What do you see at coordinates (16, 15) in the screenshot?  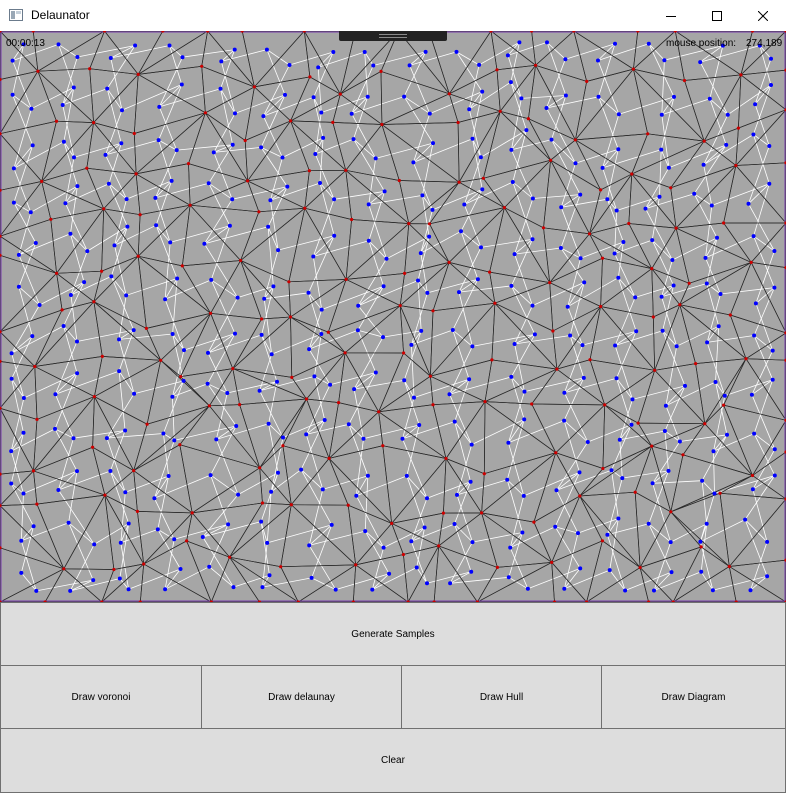 I see `app-icon` at bounding box center [16, 15].